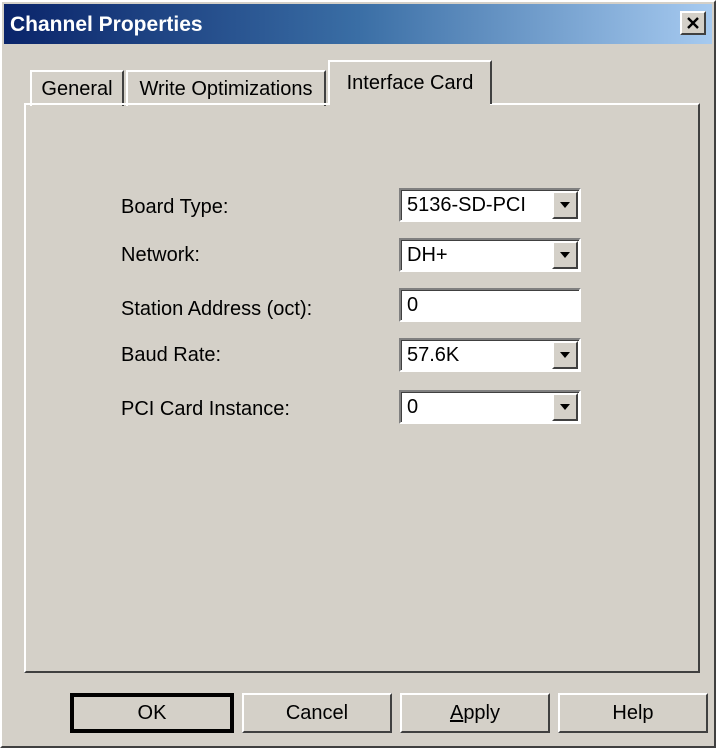 This screenshot has height=748, width=716. I want to click on cancel-button-label: Cancel, so click(317, 712).